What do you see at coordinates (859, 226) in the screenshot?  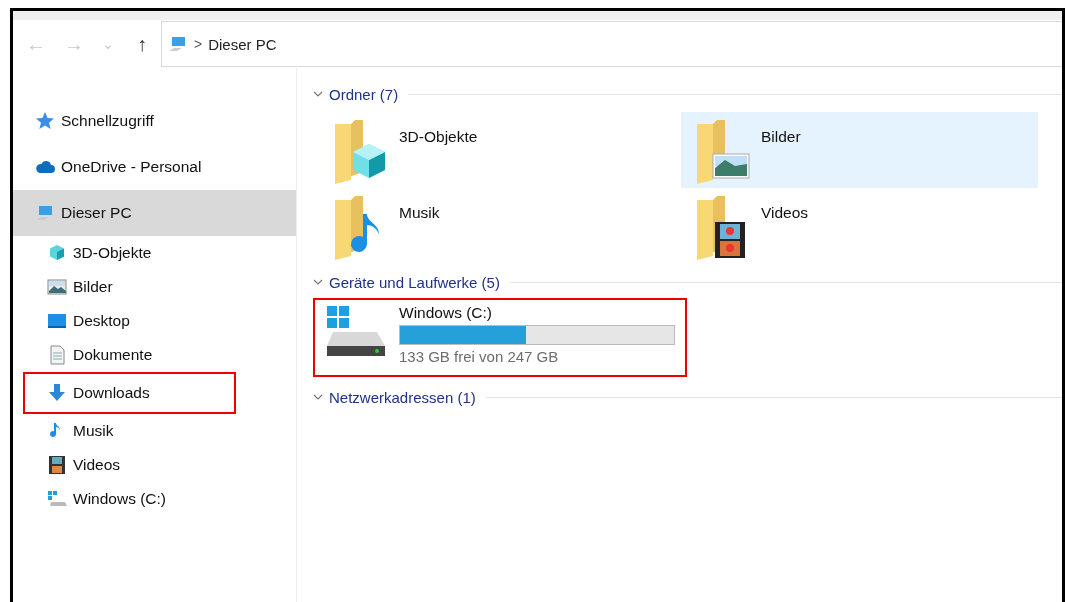 I see `folder-tile: Videos` at bounding box center [859, 226].